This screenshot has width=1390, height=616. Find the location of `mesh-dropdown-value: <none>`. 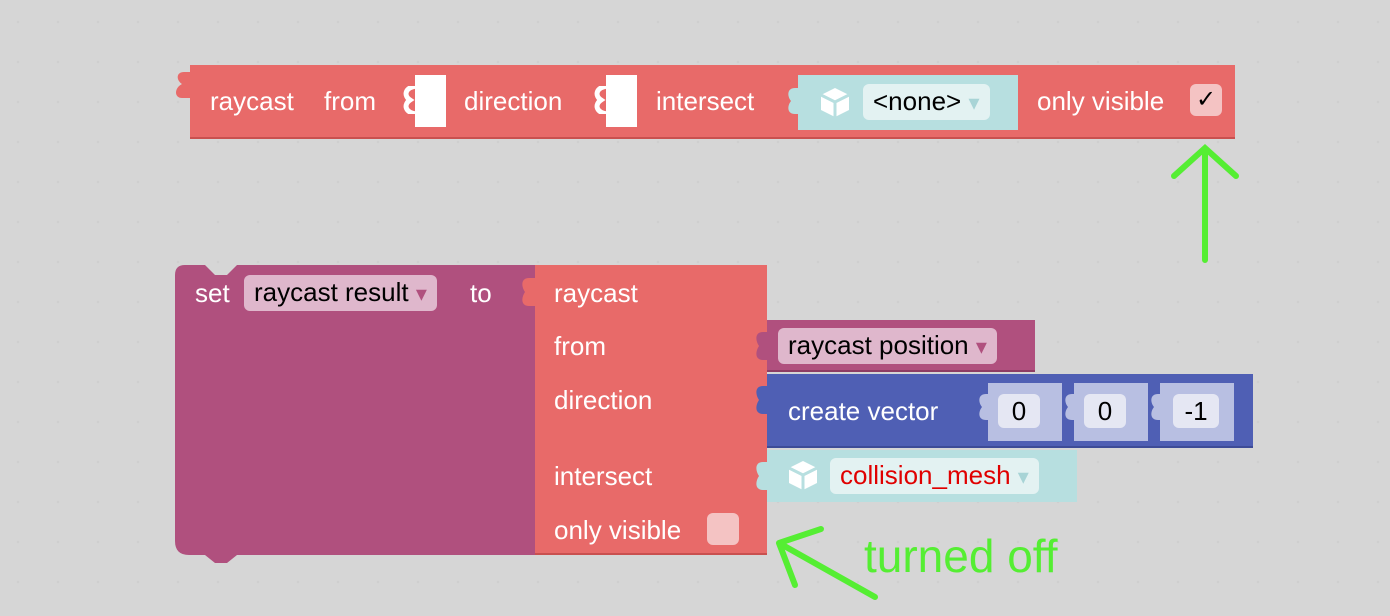

mesh-dropdown-value: <none> is located at coordinates (917, 101).